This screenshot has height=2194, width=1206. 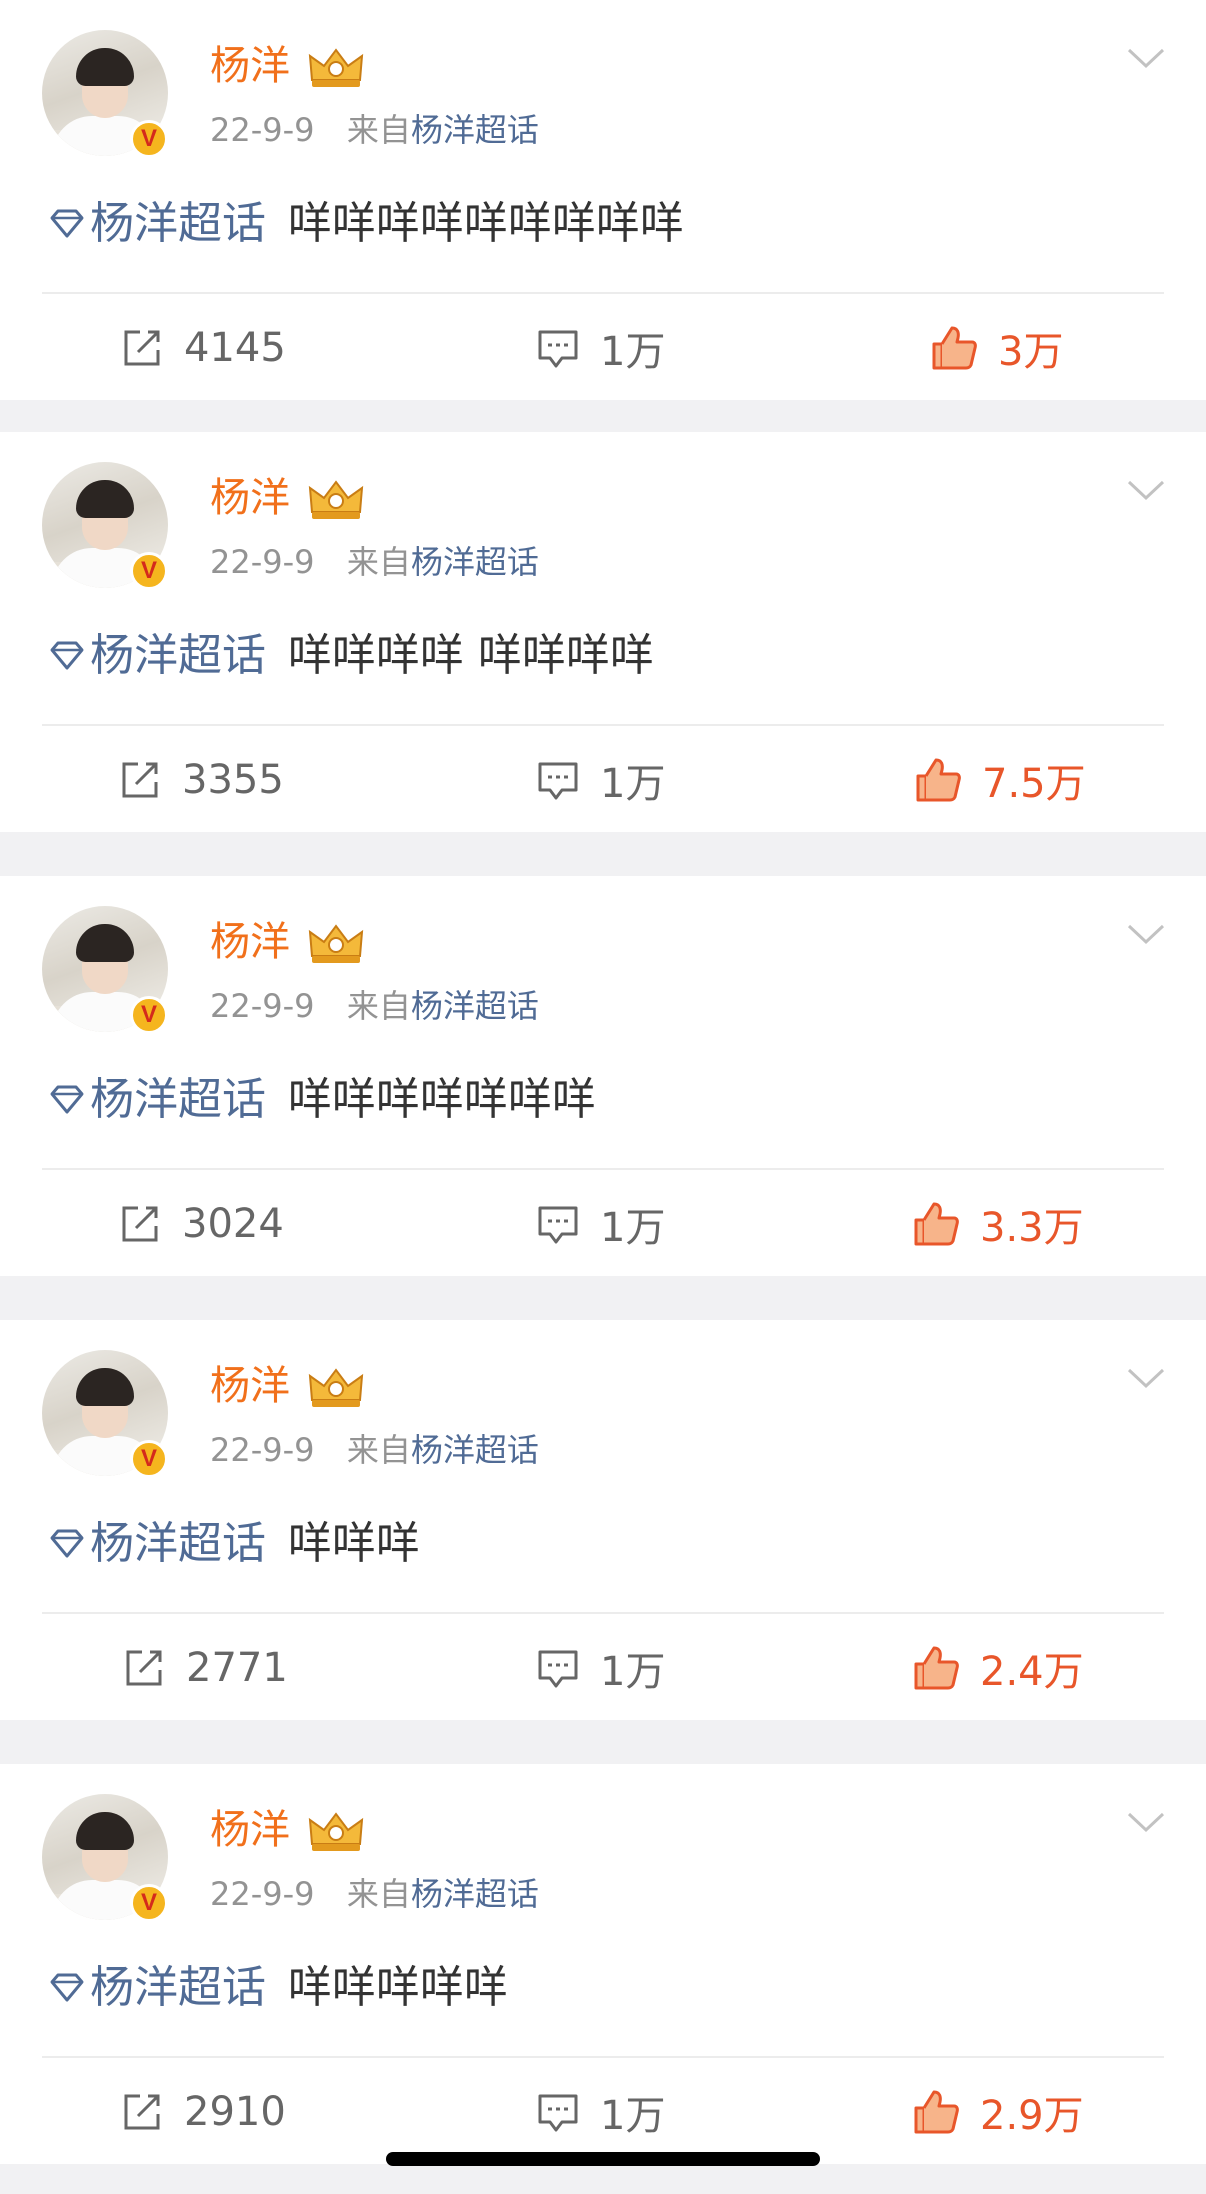 I want to click on post-content: 杨洋超话 咩咩咩咩 咩咩咩咩, so click(x=350, y=656).